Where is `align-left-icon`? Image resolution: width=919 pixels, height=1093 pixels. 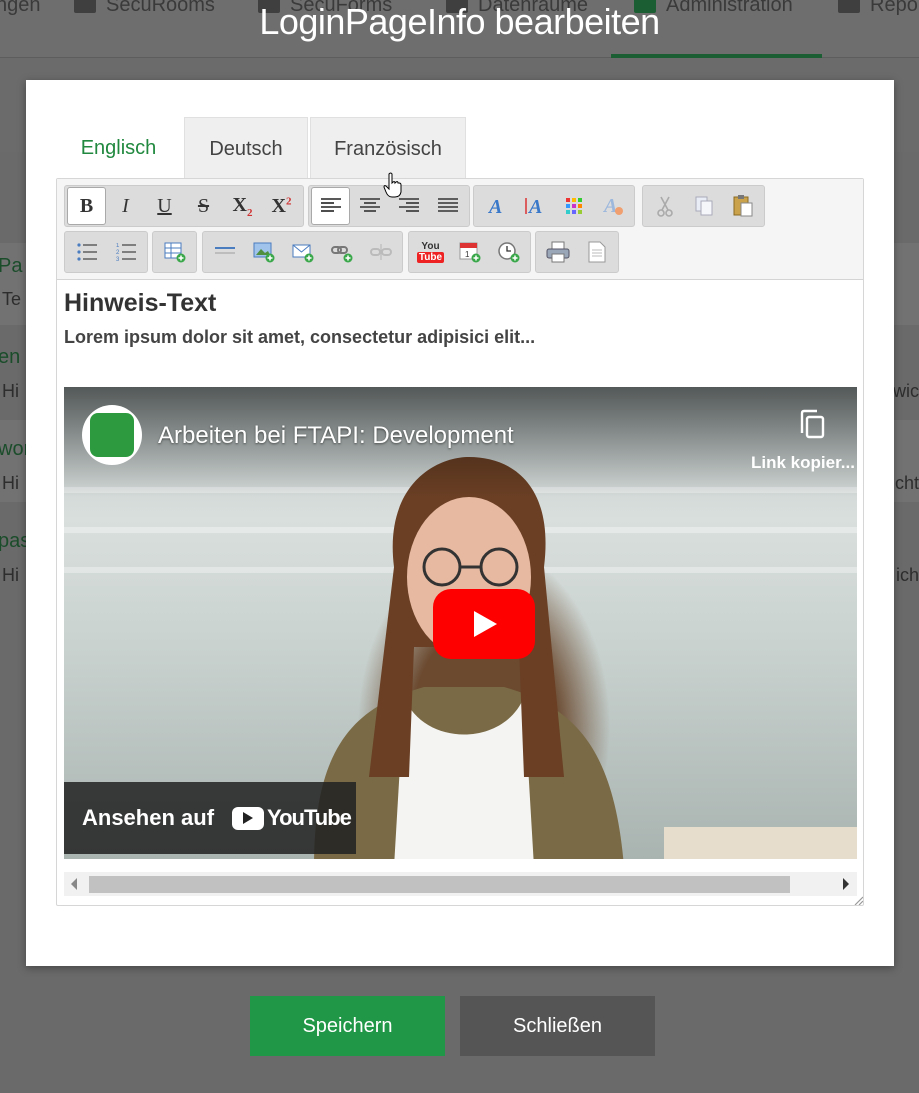
align-left-icon is located at coordinates (330, 205).